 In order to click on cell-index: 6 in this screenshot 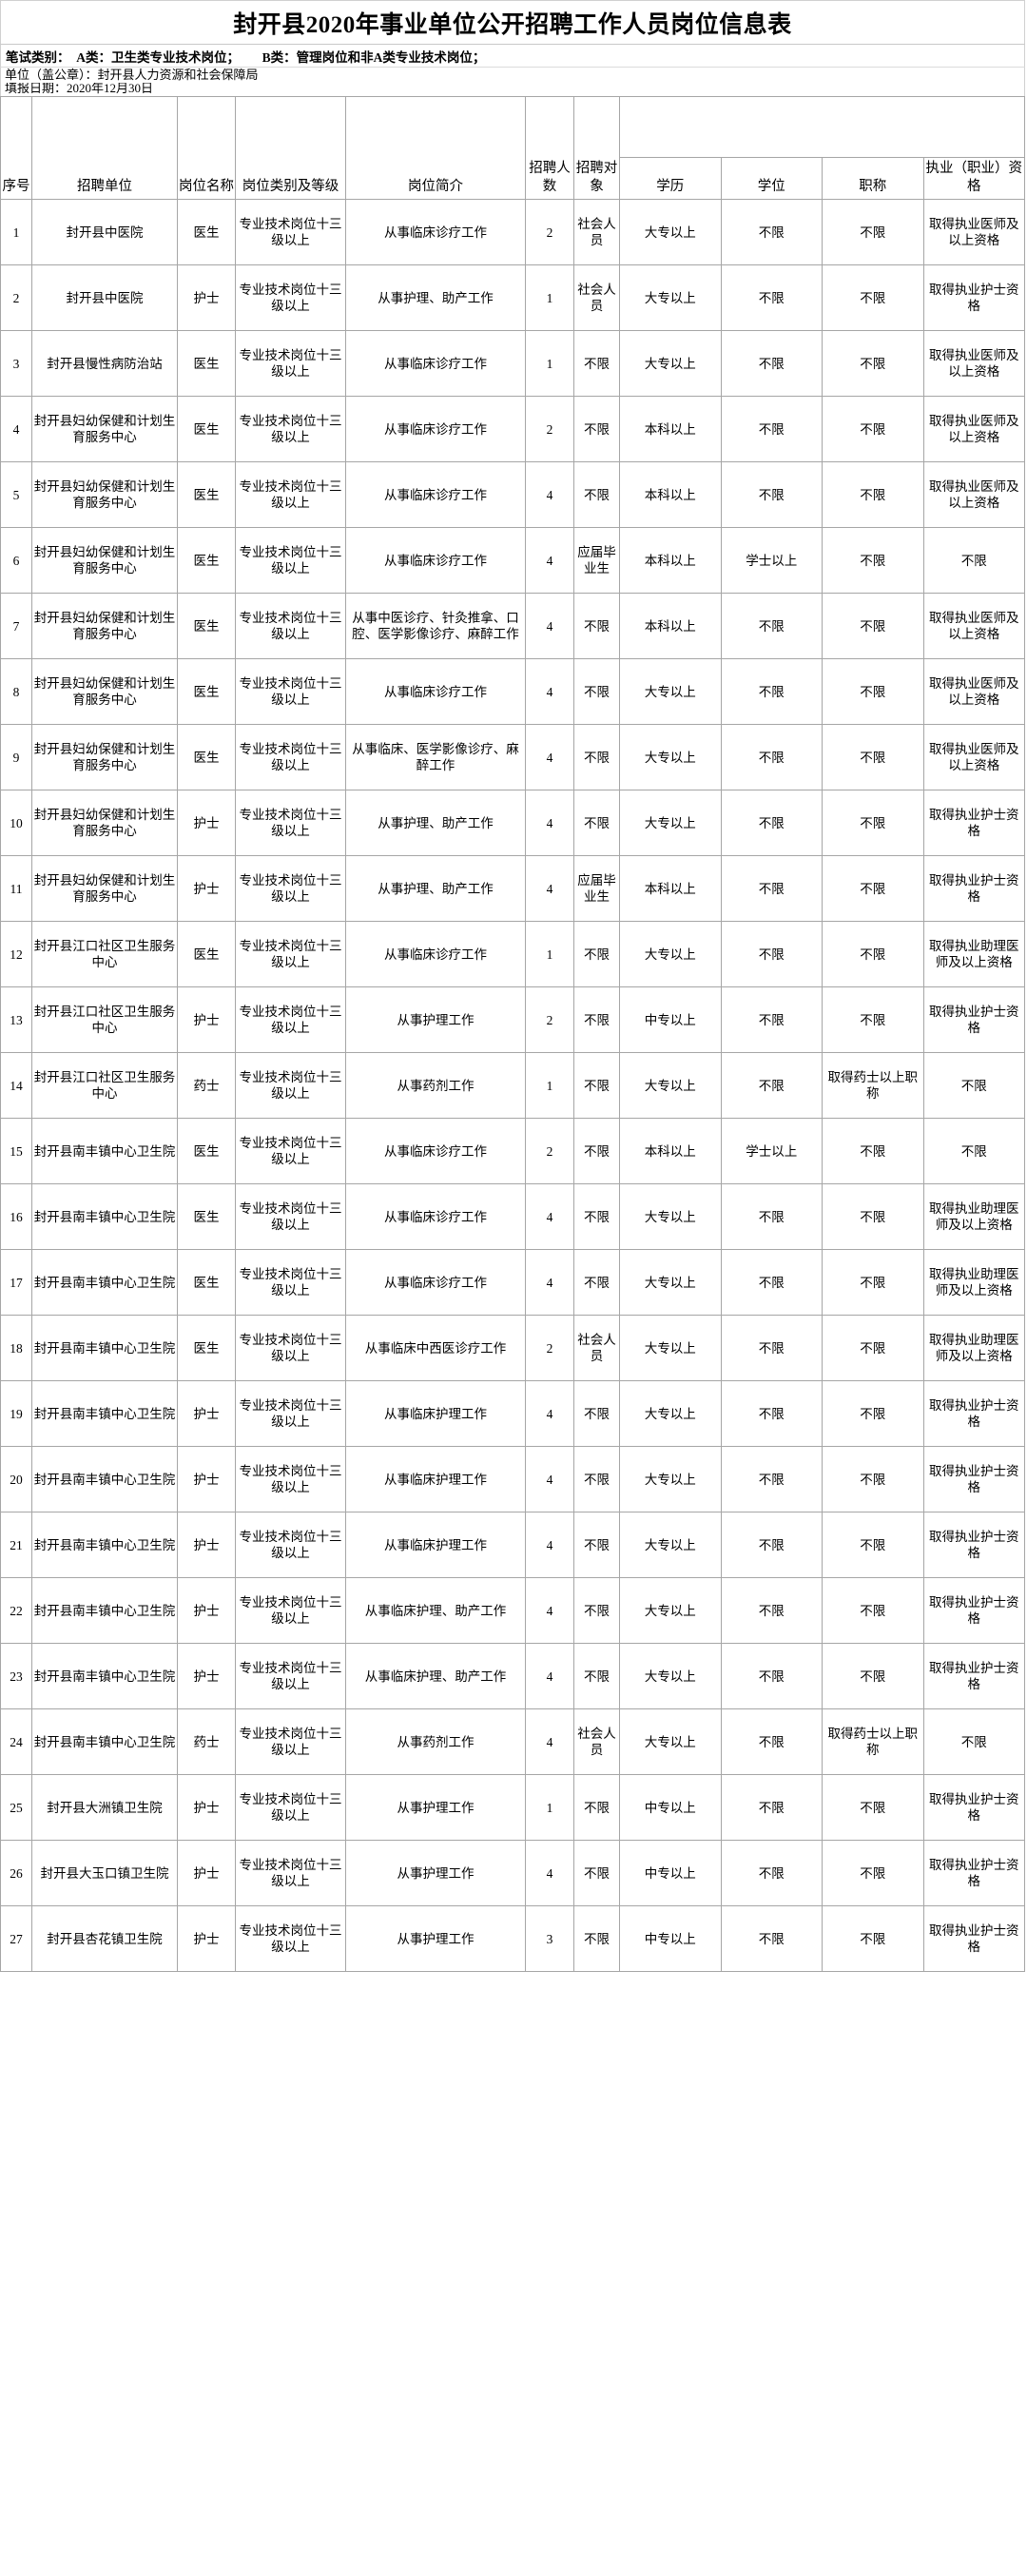, I will do `click(16, 561)`.